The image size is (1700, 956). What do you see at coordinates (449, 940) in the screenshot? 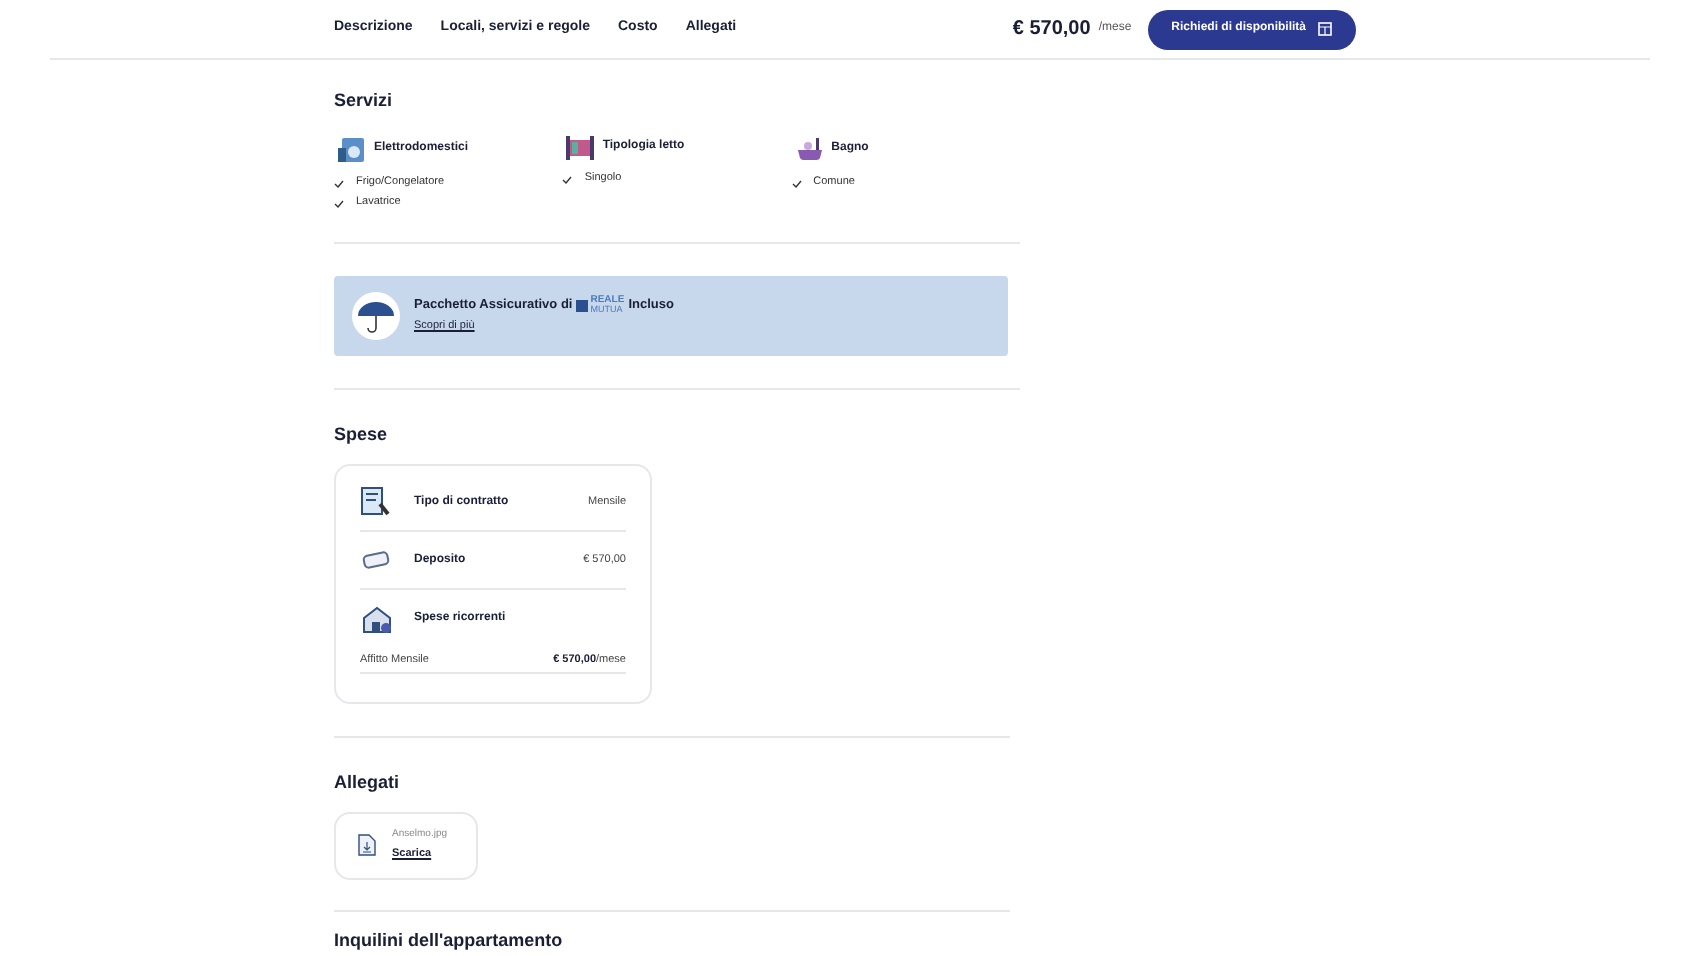
I see `section-title: Inquilini dell'appartamento` at bounding box center [449, 940].